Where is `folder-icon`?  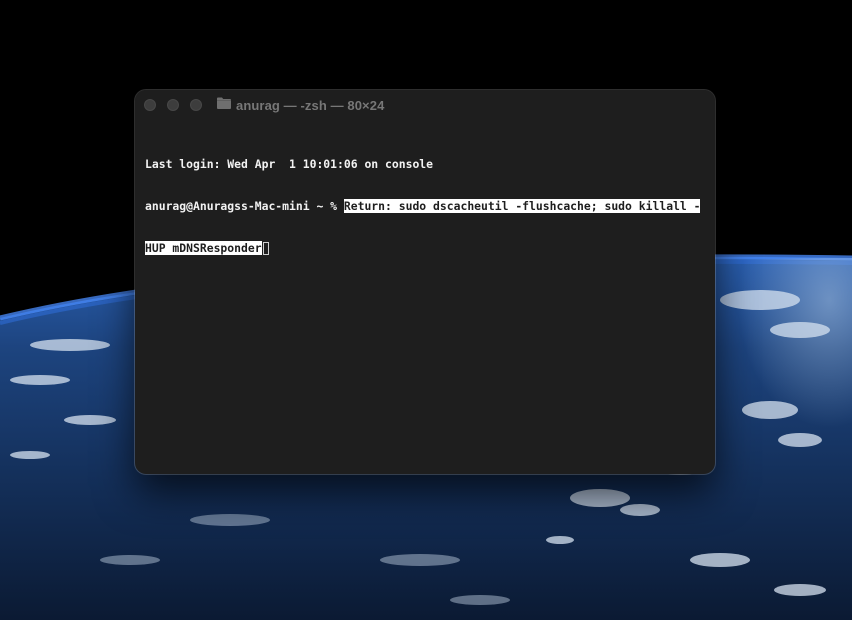 folder-icon is located at coordinates (224, 103).